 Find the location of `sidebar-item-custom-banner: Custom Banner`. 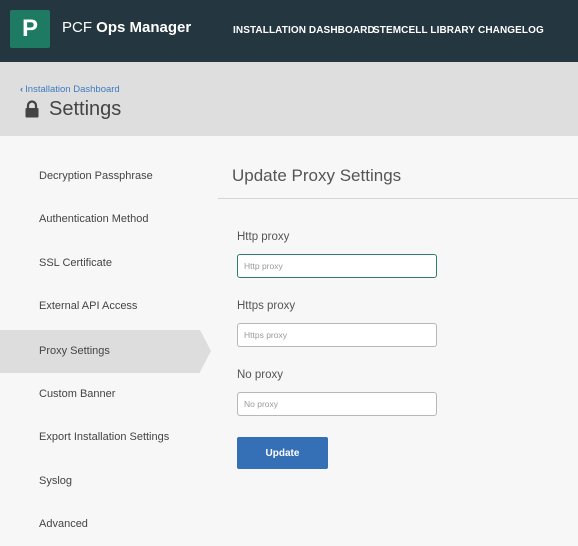

sidebar-item-custom-banner: Custom Banner is located at coordinates (100, 394).